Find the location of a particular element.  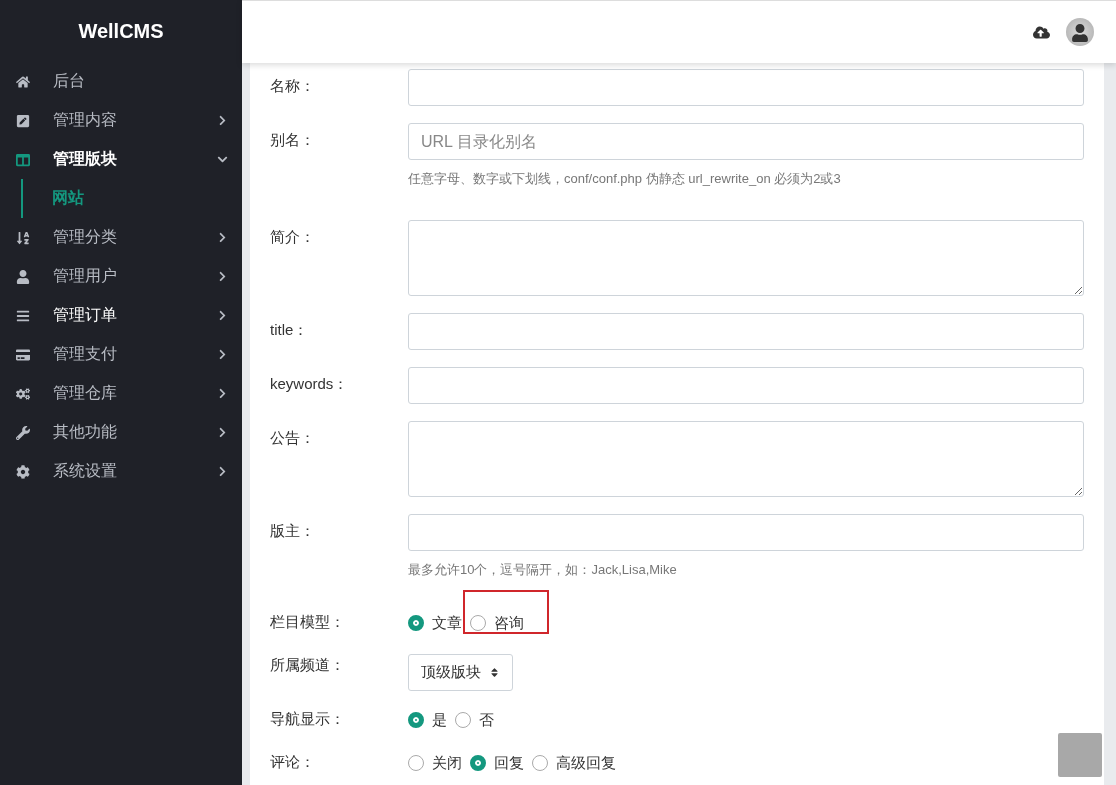

brand-logo: WellCMS is located at coordinates (121, 31).